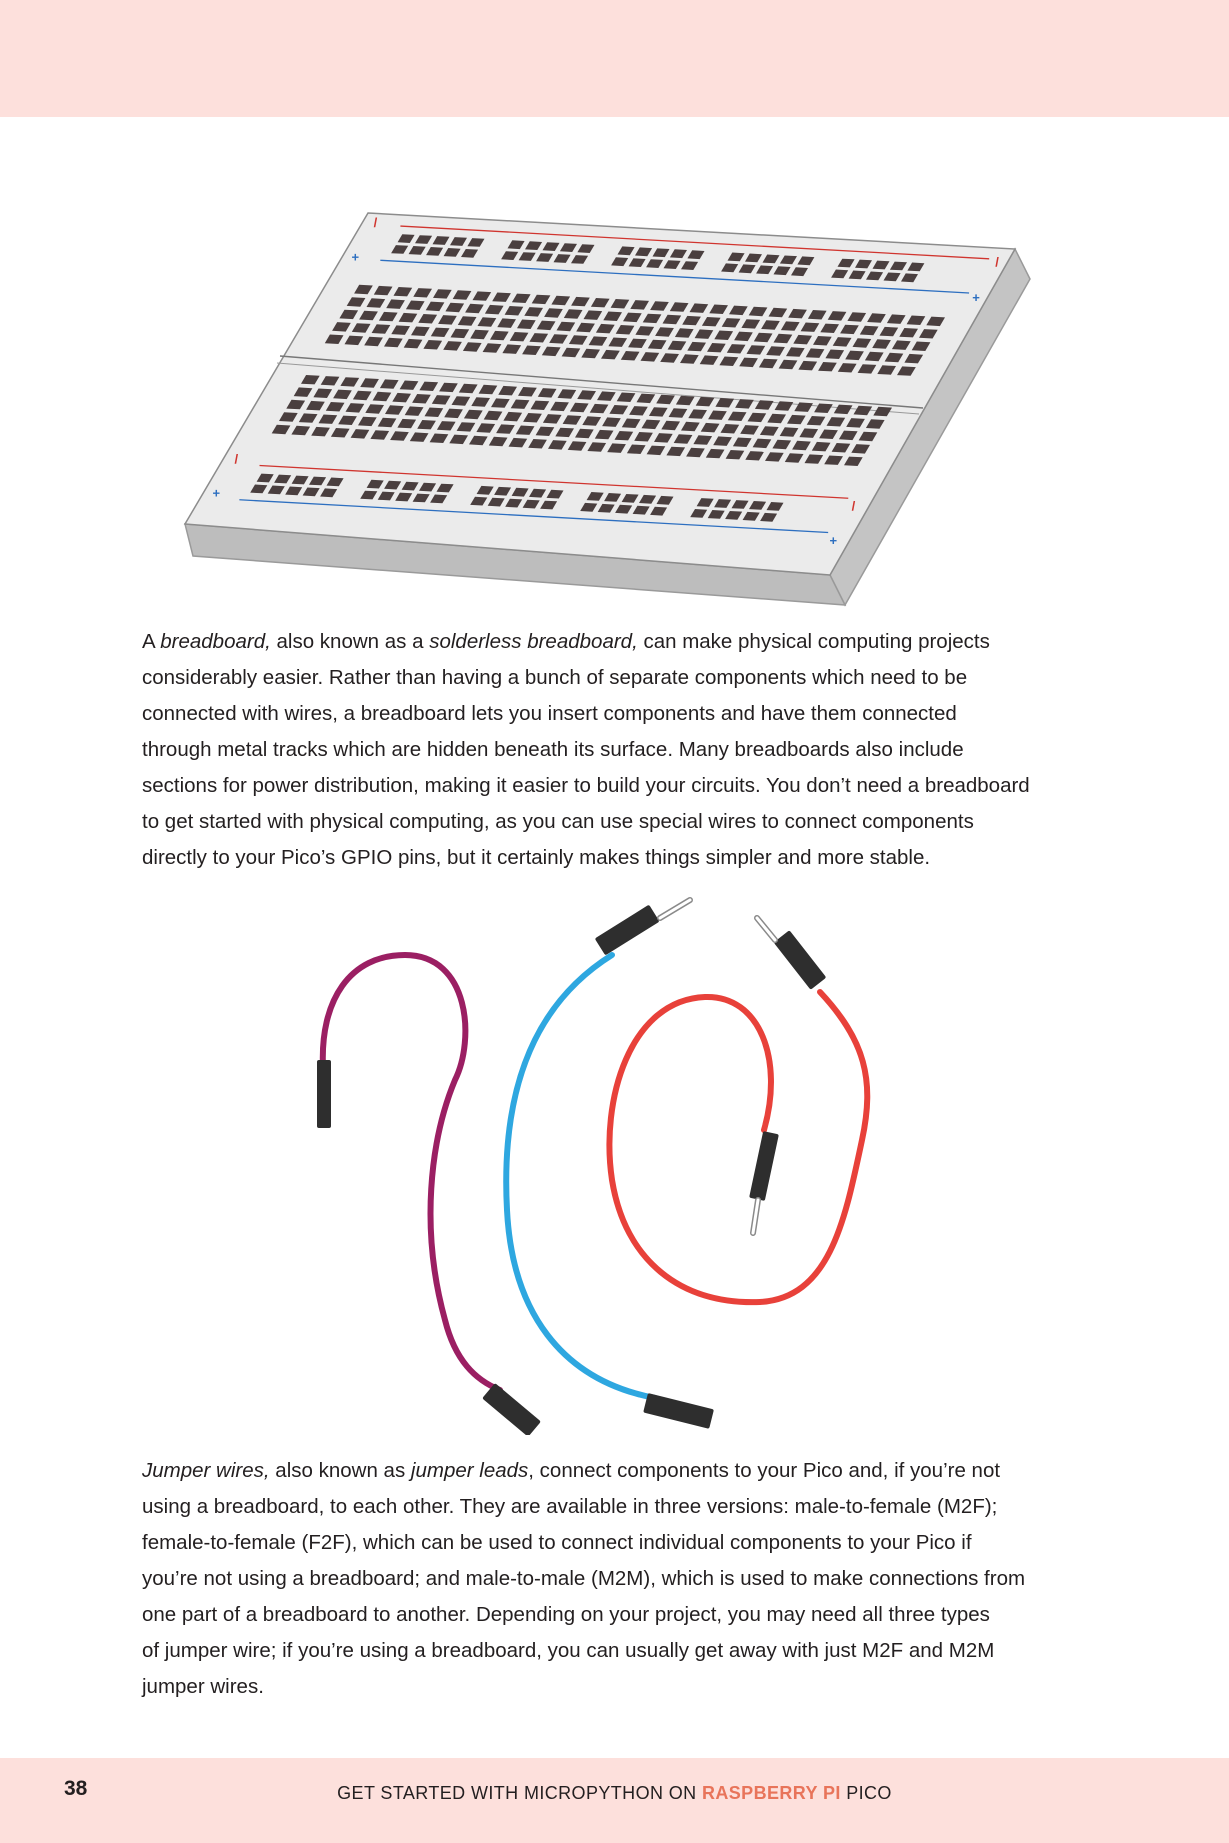  Describe the element at coordinates (206, 1470) in the screenshot. I see `italic-term: Jumper wires,` at that location.